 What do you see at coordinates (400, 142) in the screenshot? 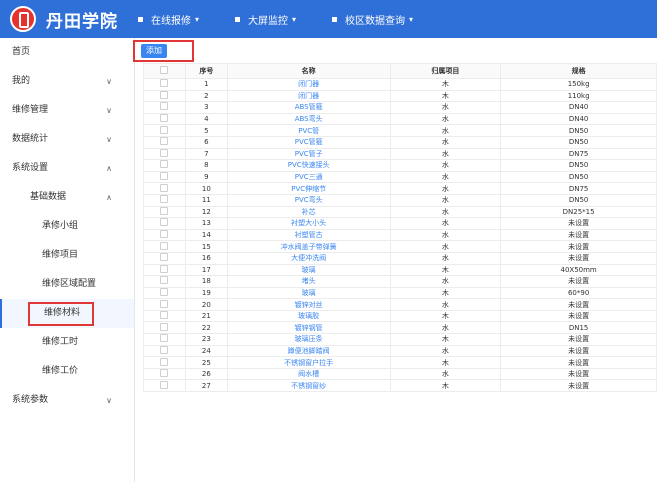
I see `table-row: 6 PVC管箍水 DN50` at bounding box center [400, 142].